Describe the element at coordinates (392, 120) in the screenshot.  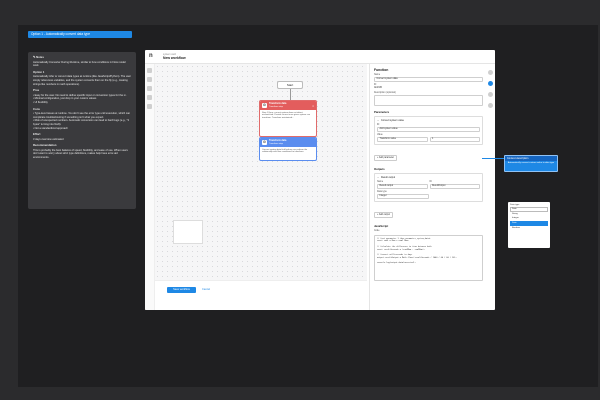
I see `parameter-name: Convert system value` at that location.